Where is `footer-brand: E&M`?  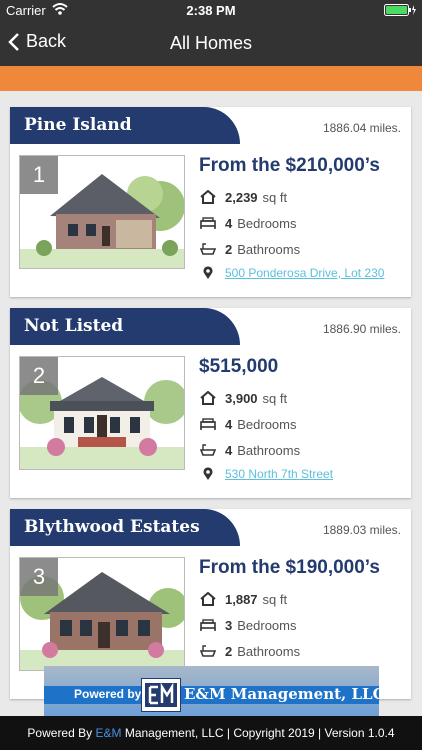 footer-brand: E&M is located at coordinates (108, 733).